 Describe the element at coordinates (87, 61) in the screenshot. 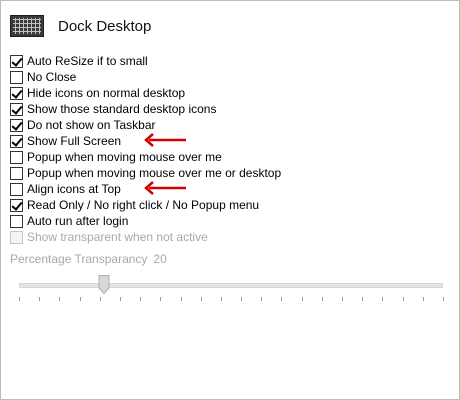

I see `option-label: Auto ReSize if to small` at that location.